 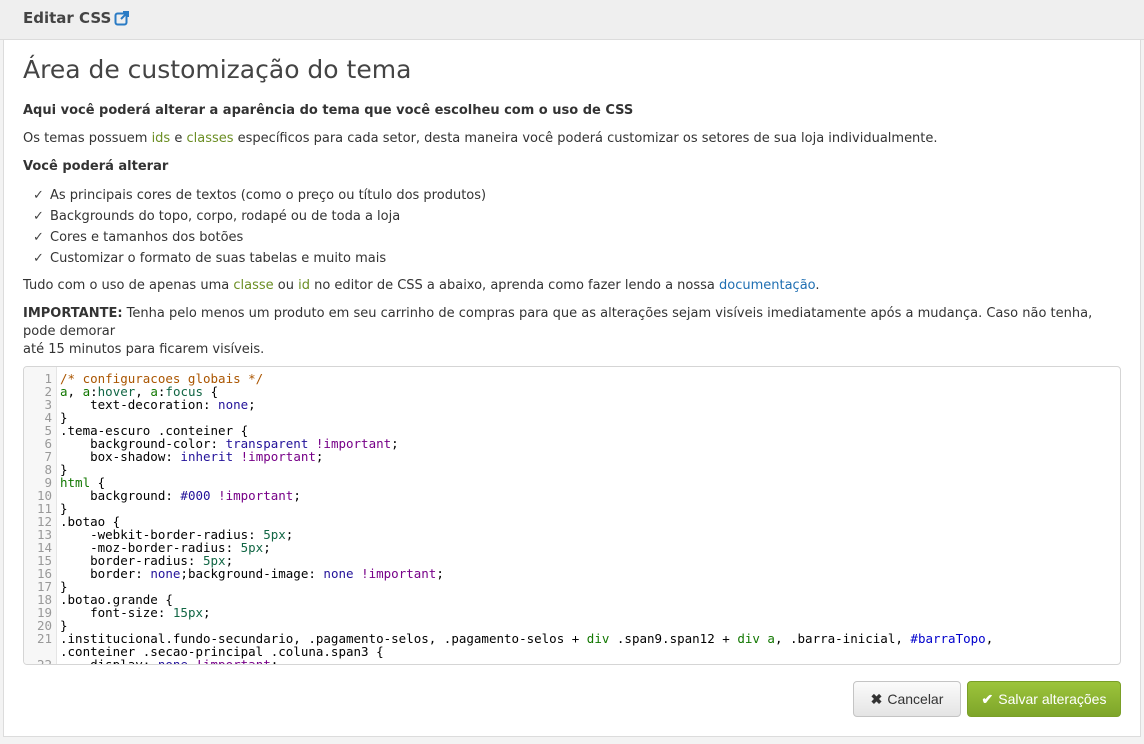 I want to click on cancel-button: ✖ Cancelar, so click(x=907, y=699).